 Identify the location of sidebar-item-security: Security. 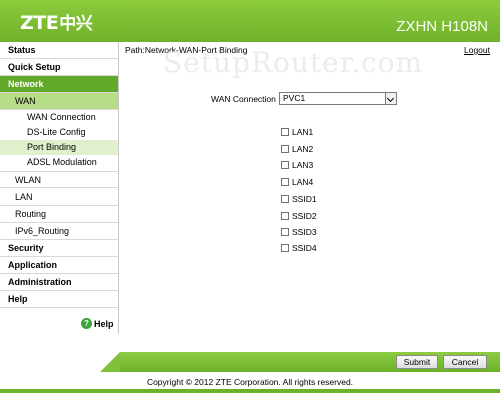
(59, 248).